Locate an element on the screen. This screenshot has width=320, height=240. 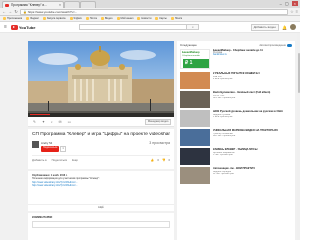
bookmark-item: Яндекс is located at coordinates (32, 18).